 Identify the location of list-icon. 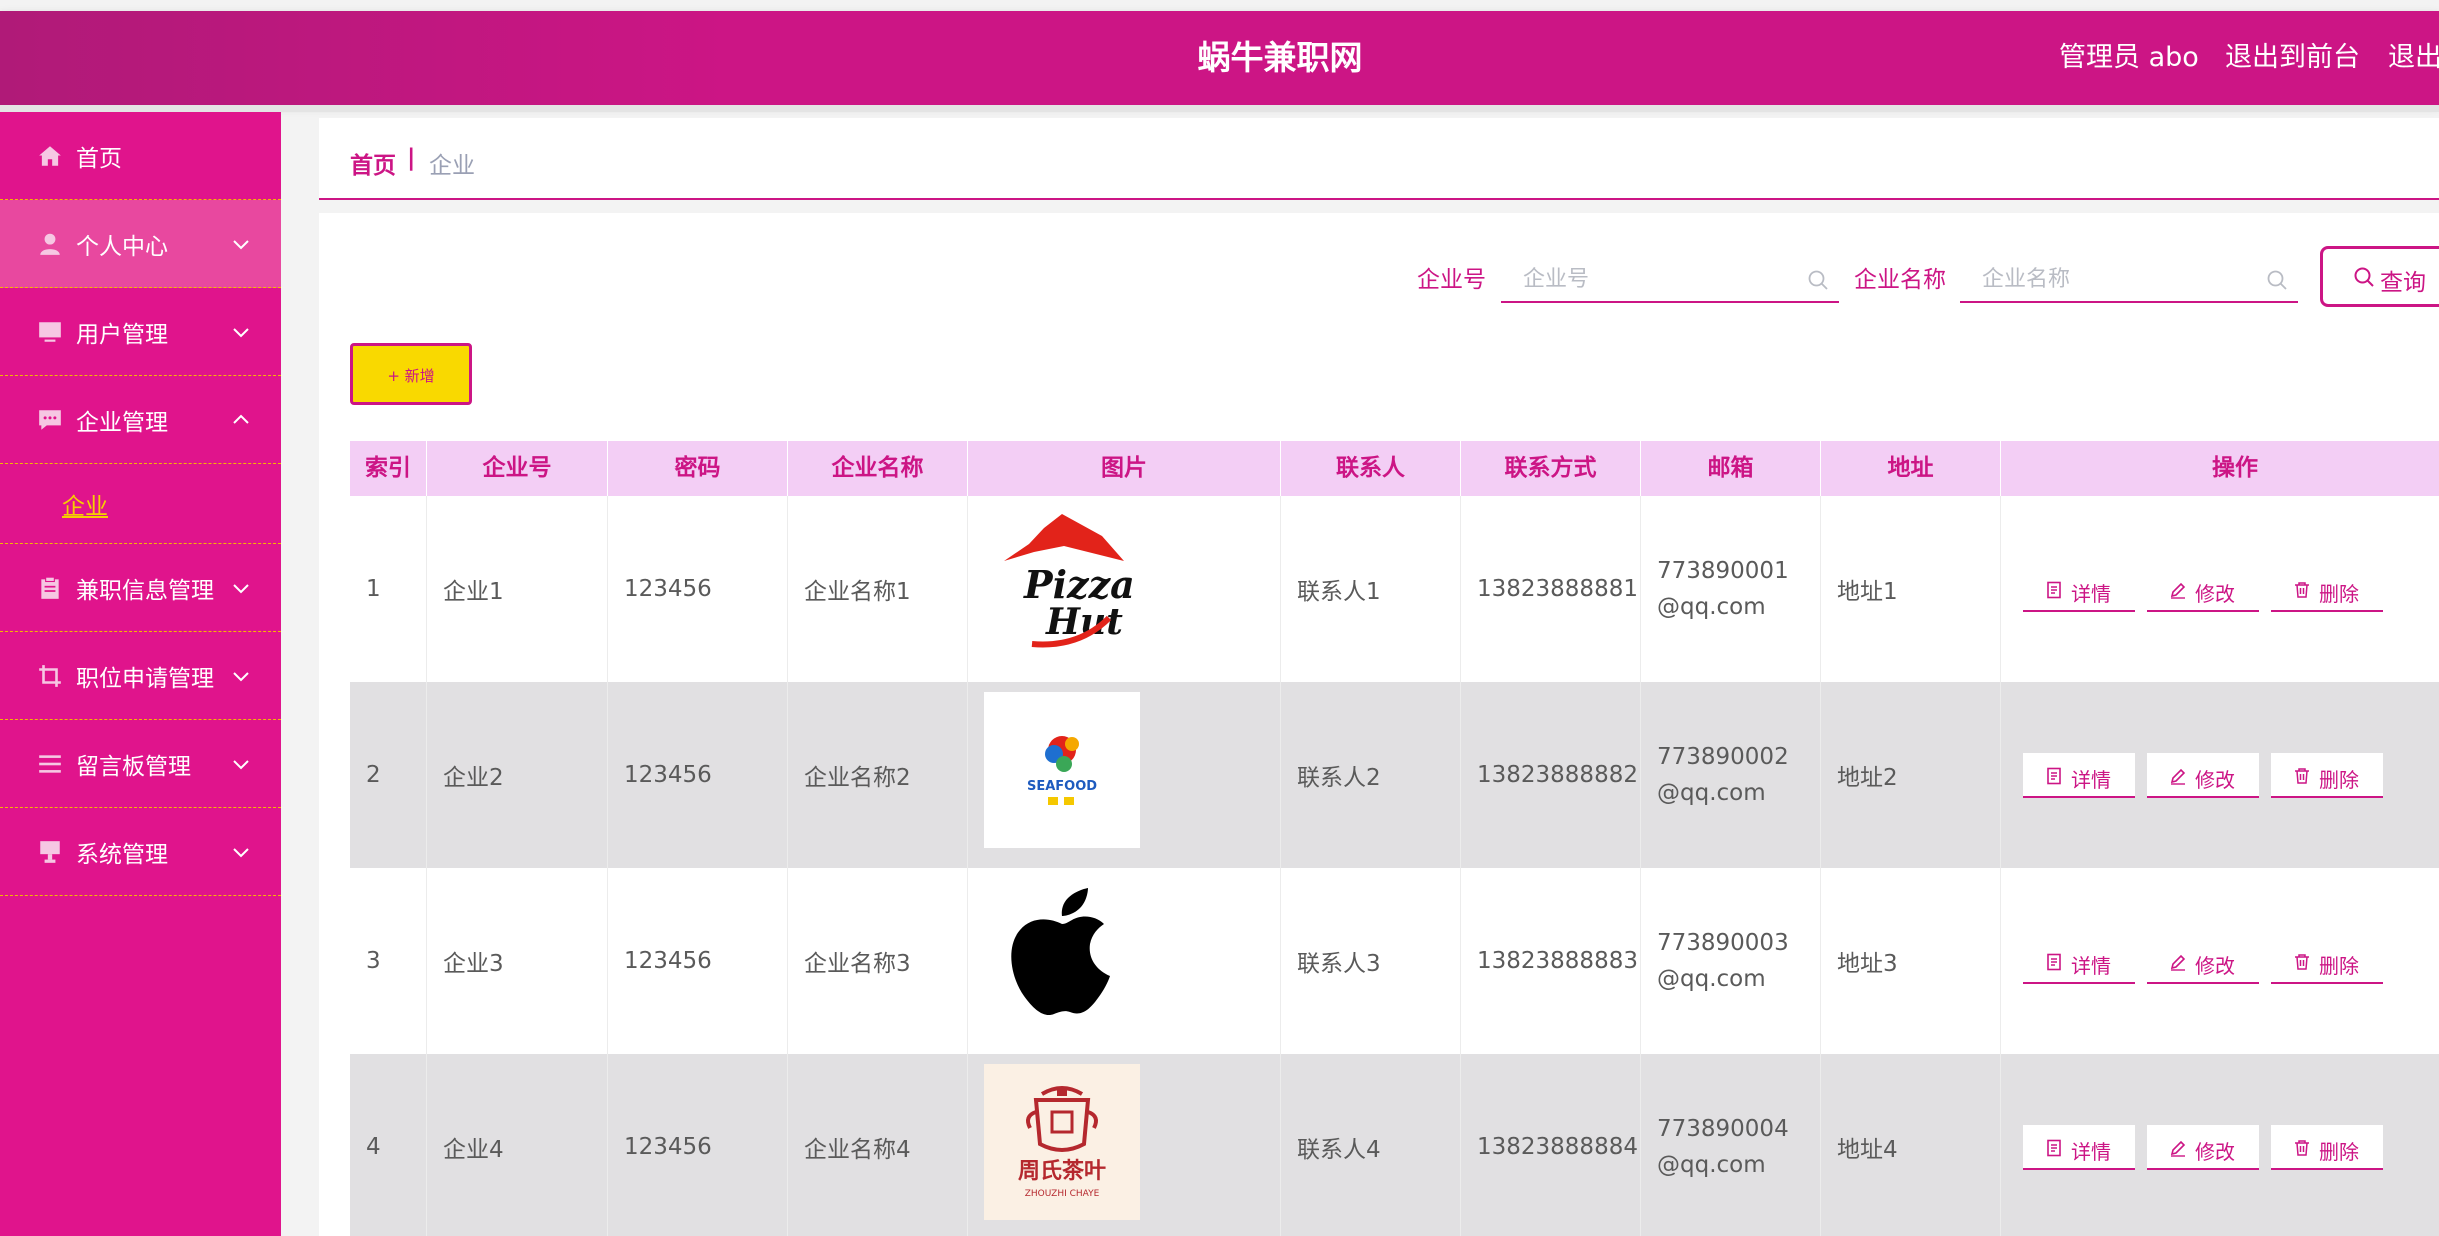
(50, 763).